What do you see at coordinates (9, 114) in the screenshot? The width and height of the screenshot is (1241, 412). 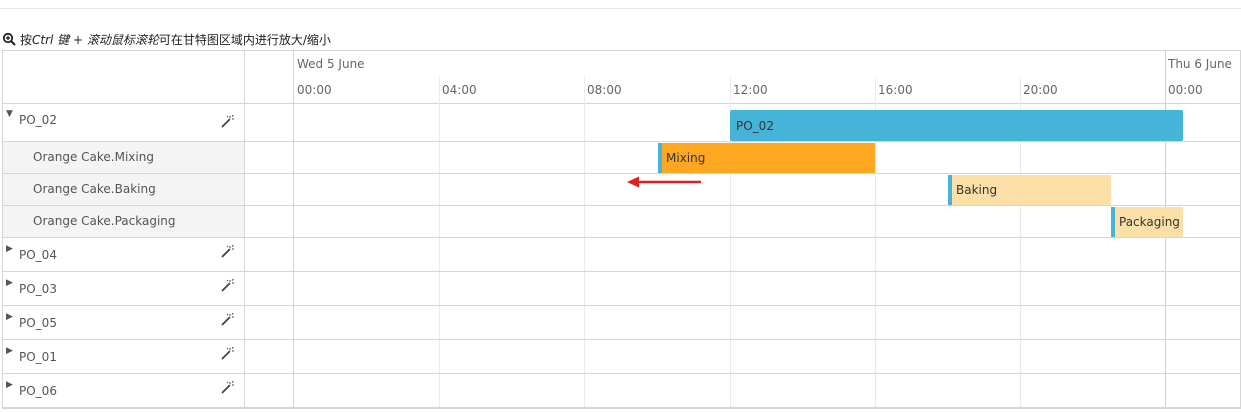 I see `triangle-down-icon: ▼` at bounding box center [9, 114].